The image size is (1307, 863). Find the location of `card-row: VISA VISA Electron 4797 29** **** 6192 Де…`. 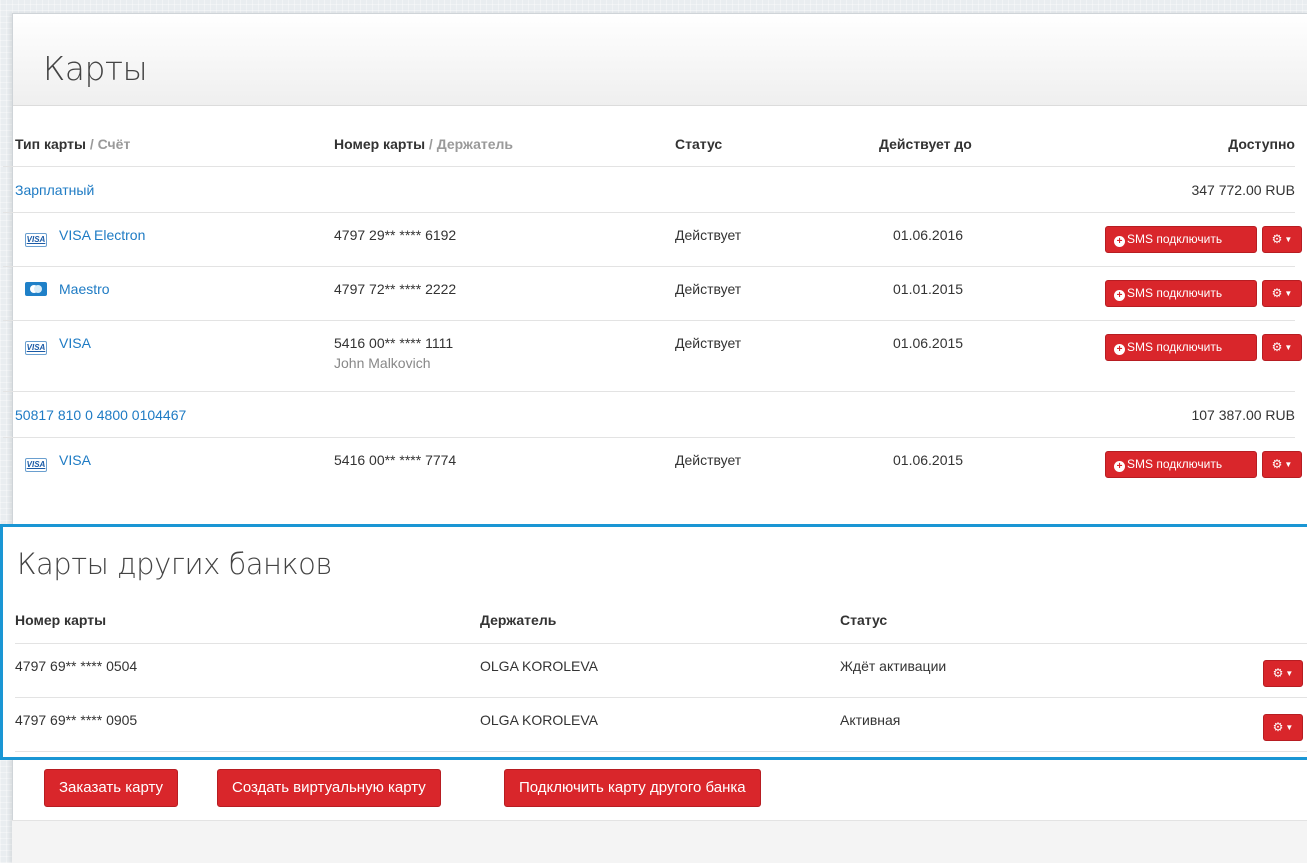

card-row: VISA VISA Electron 4797 29** **** 6192 Де… is located at coordinates (652, 240).